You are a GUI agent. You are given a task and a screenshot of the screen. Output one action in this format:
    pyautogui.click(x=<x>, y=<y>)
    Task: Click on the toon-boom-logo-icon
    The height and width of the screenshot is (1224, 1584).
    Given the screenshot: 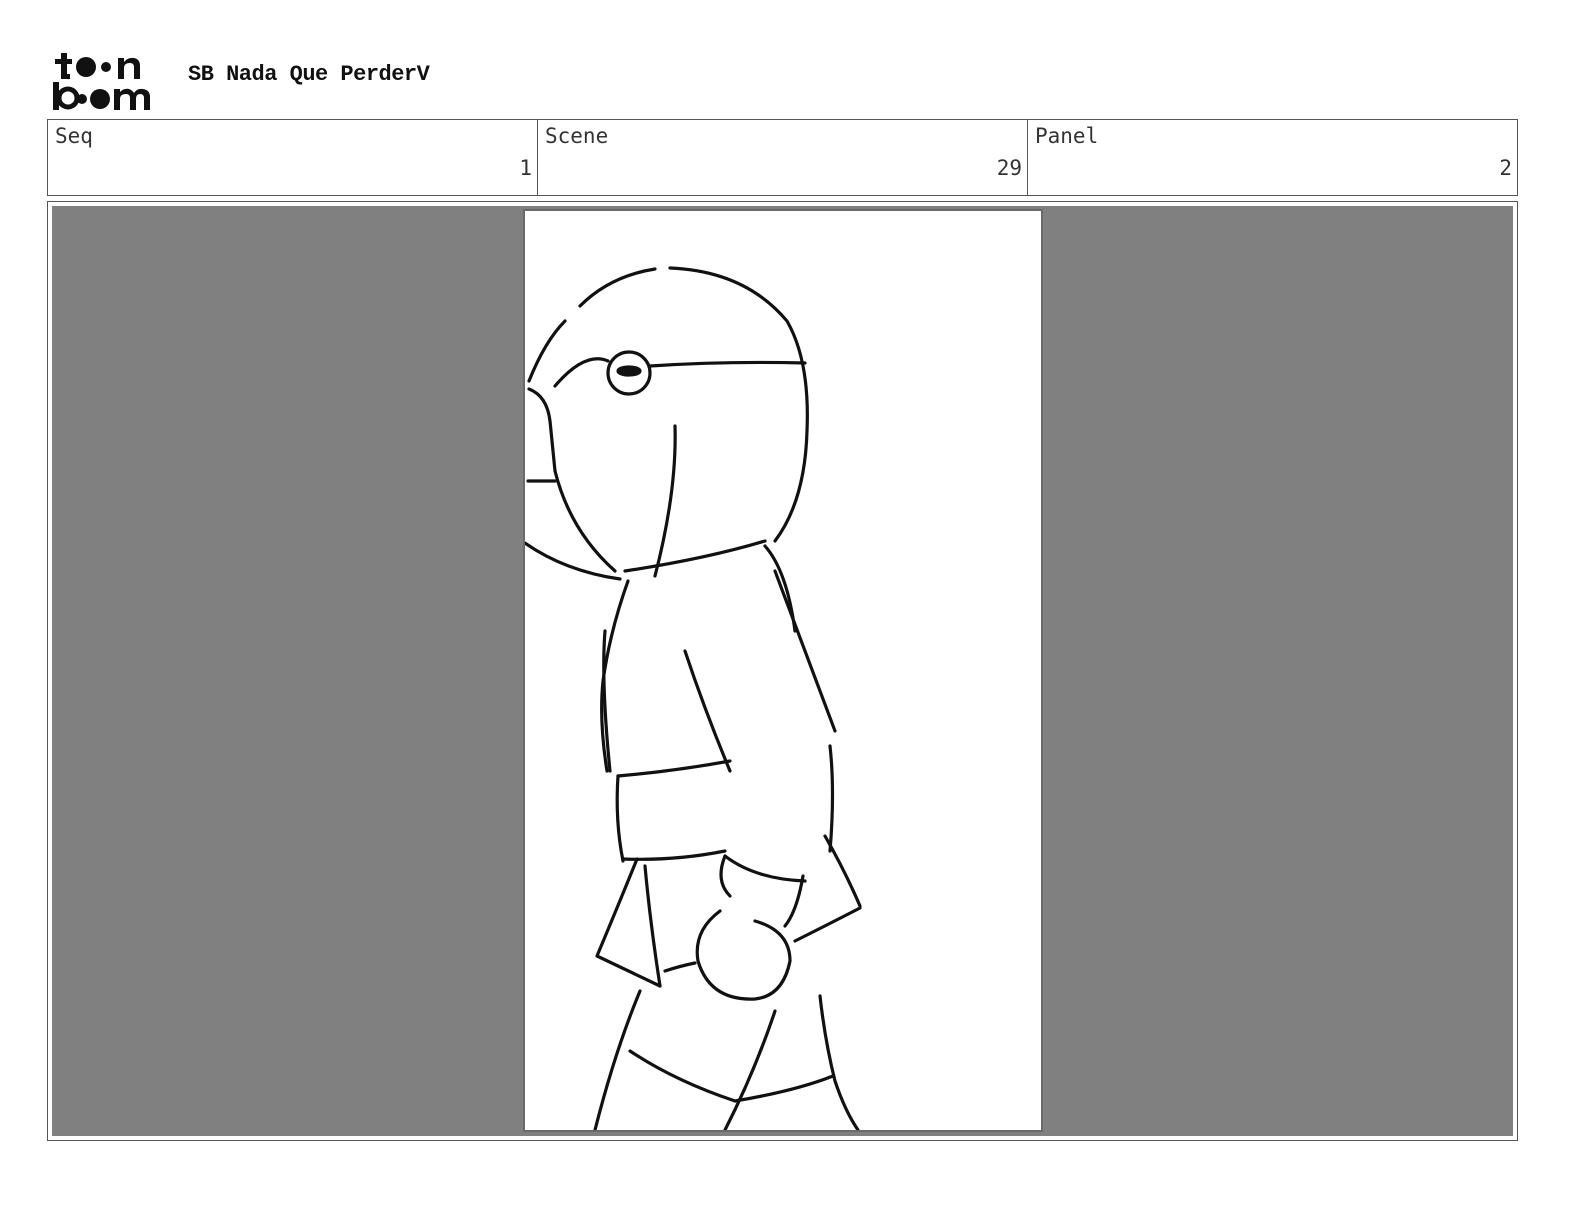 What is the action you would take?
    pyautogui.click(x=101, y=81)
    